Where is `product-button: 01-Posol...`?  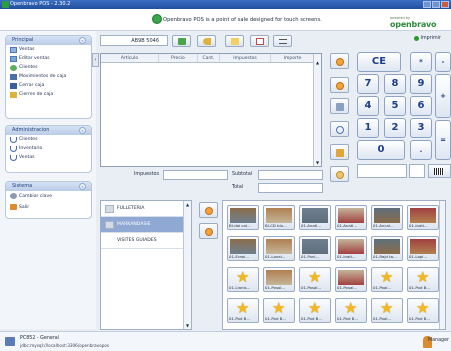 product-button: 01-Posol... is located at coordinates (279, 279).